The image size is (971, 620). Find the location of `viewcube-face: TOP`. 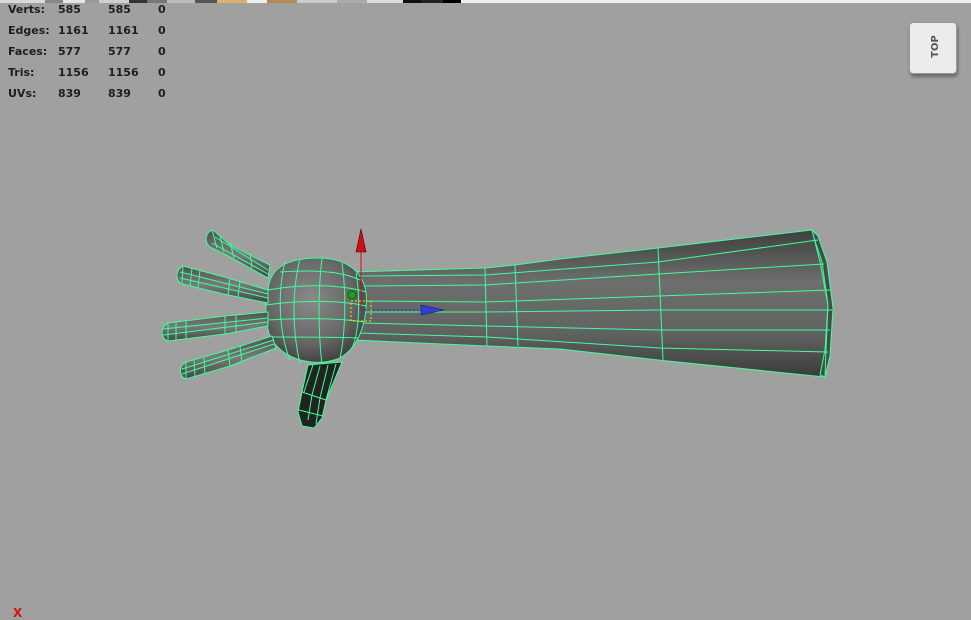

viewcube-face: TOP is located at coordinates (933, 48).